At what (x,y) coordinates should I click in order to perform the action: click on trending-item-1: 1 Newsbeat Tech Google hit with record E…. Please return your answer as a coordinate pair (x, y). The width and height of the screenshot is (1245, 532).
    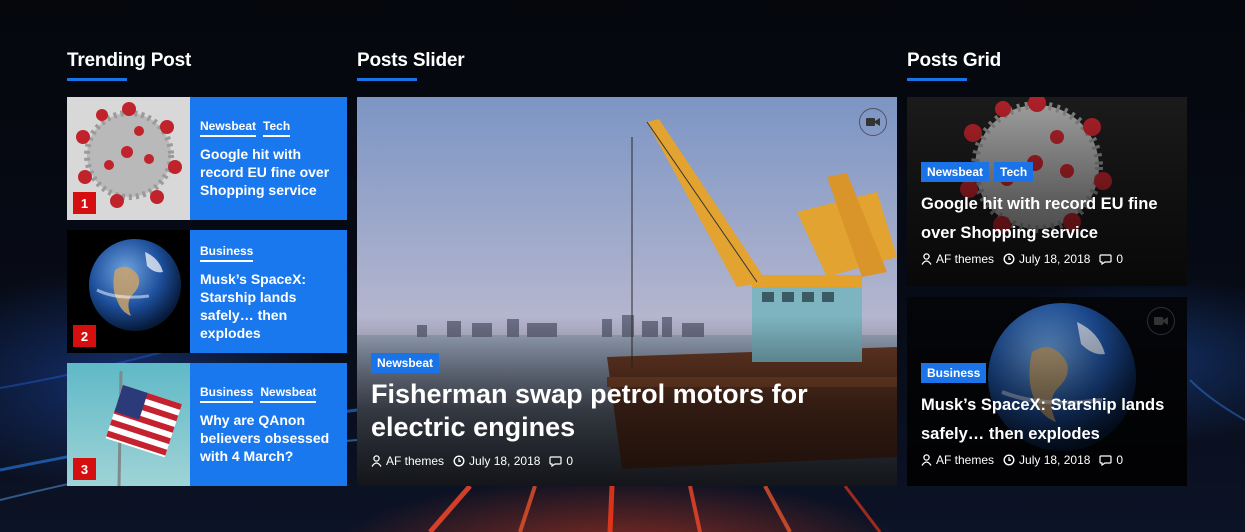
    Looking at the image, I should click on (207, 158).